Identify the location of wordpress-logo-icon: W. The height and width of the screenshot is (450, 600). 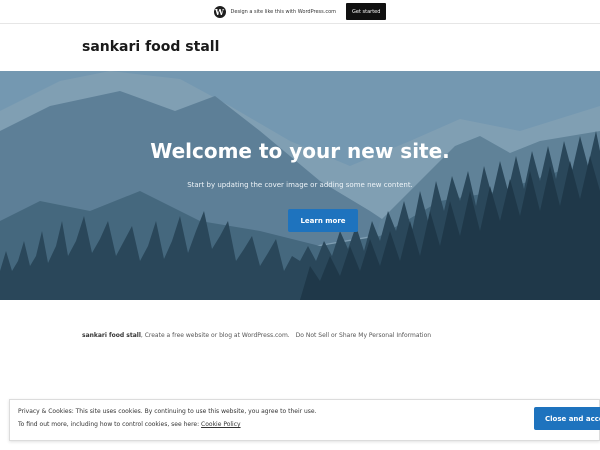
(219, 11).